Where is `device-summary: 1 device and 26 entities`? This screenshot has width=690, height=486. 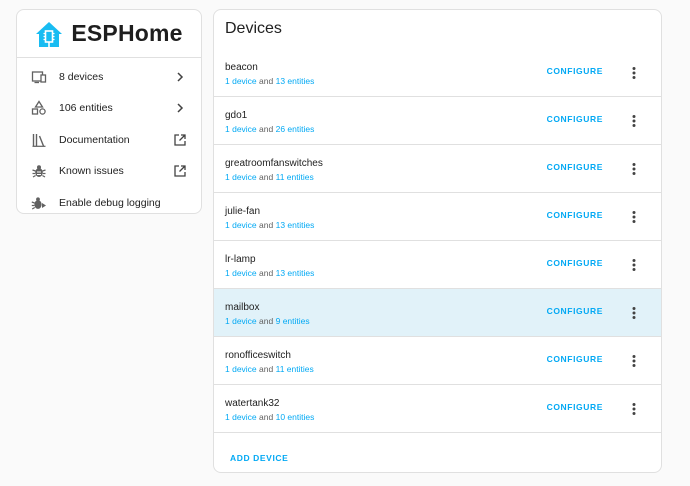 device-summary: 1 device and 26 entities is located at coordinates (269, 129).